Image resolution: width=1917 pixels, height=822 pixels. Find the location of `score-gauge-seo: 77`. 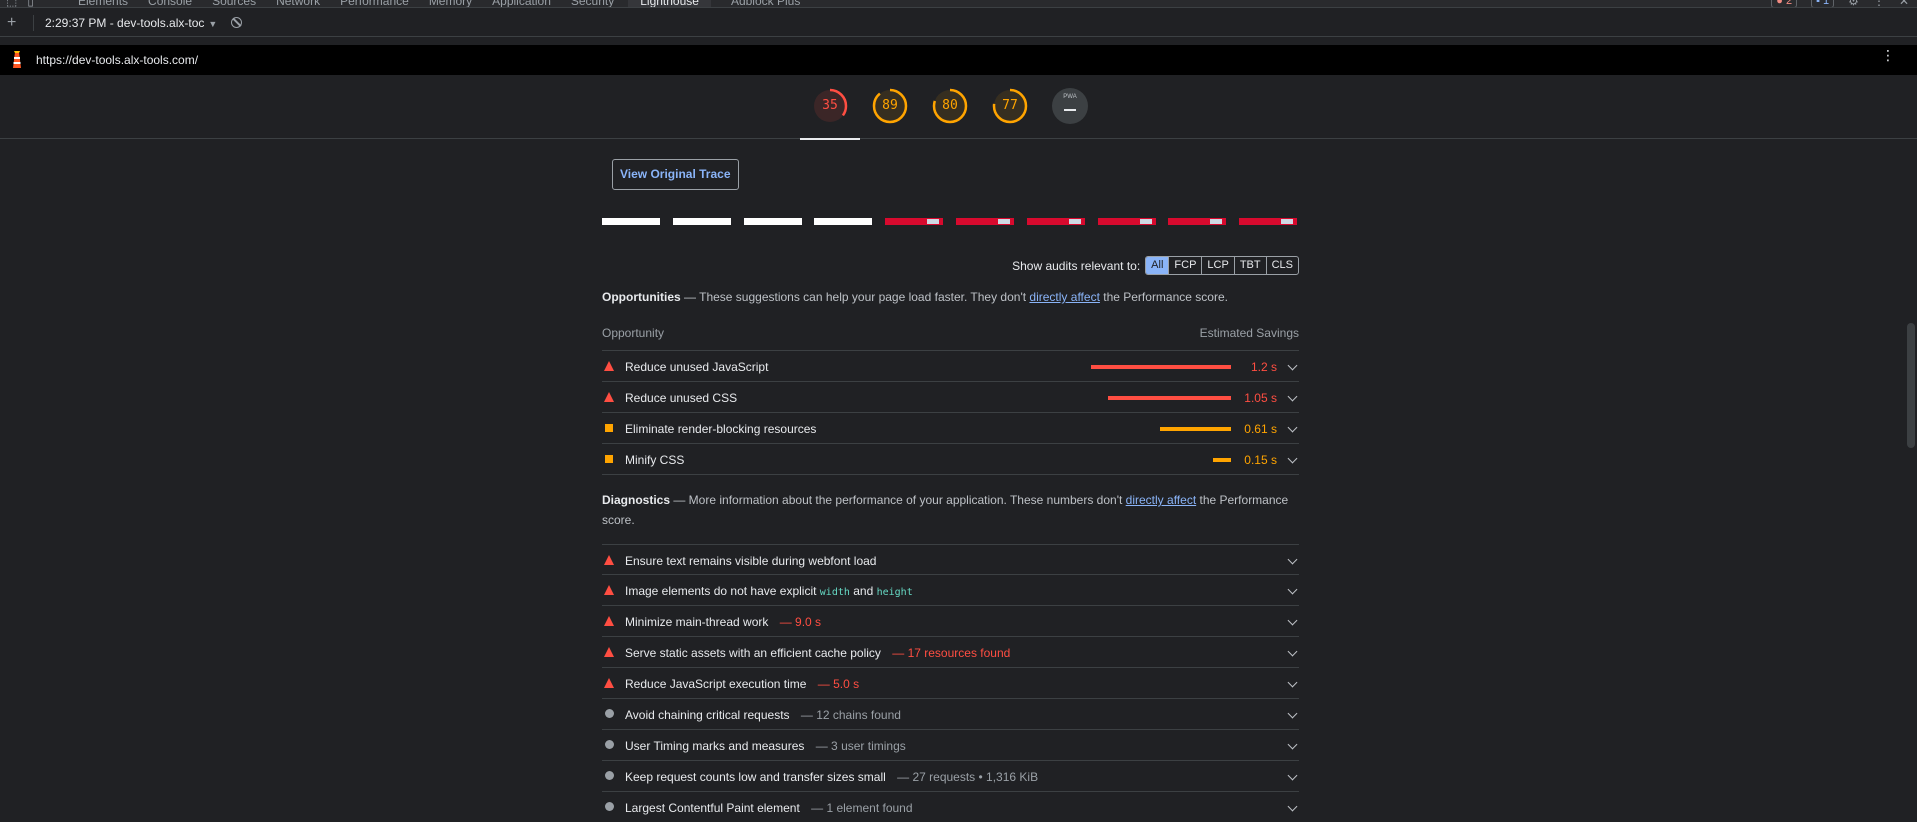

score-gauge-seo: 77 is located at coordinates (1010, 106).